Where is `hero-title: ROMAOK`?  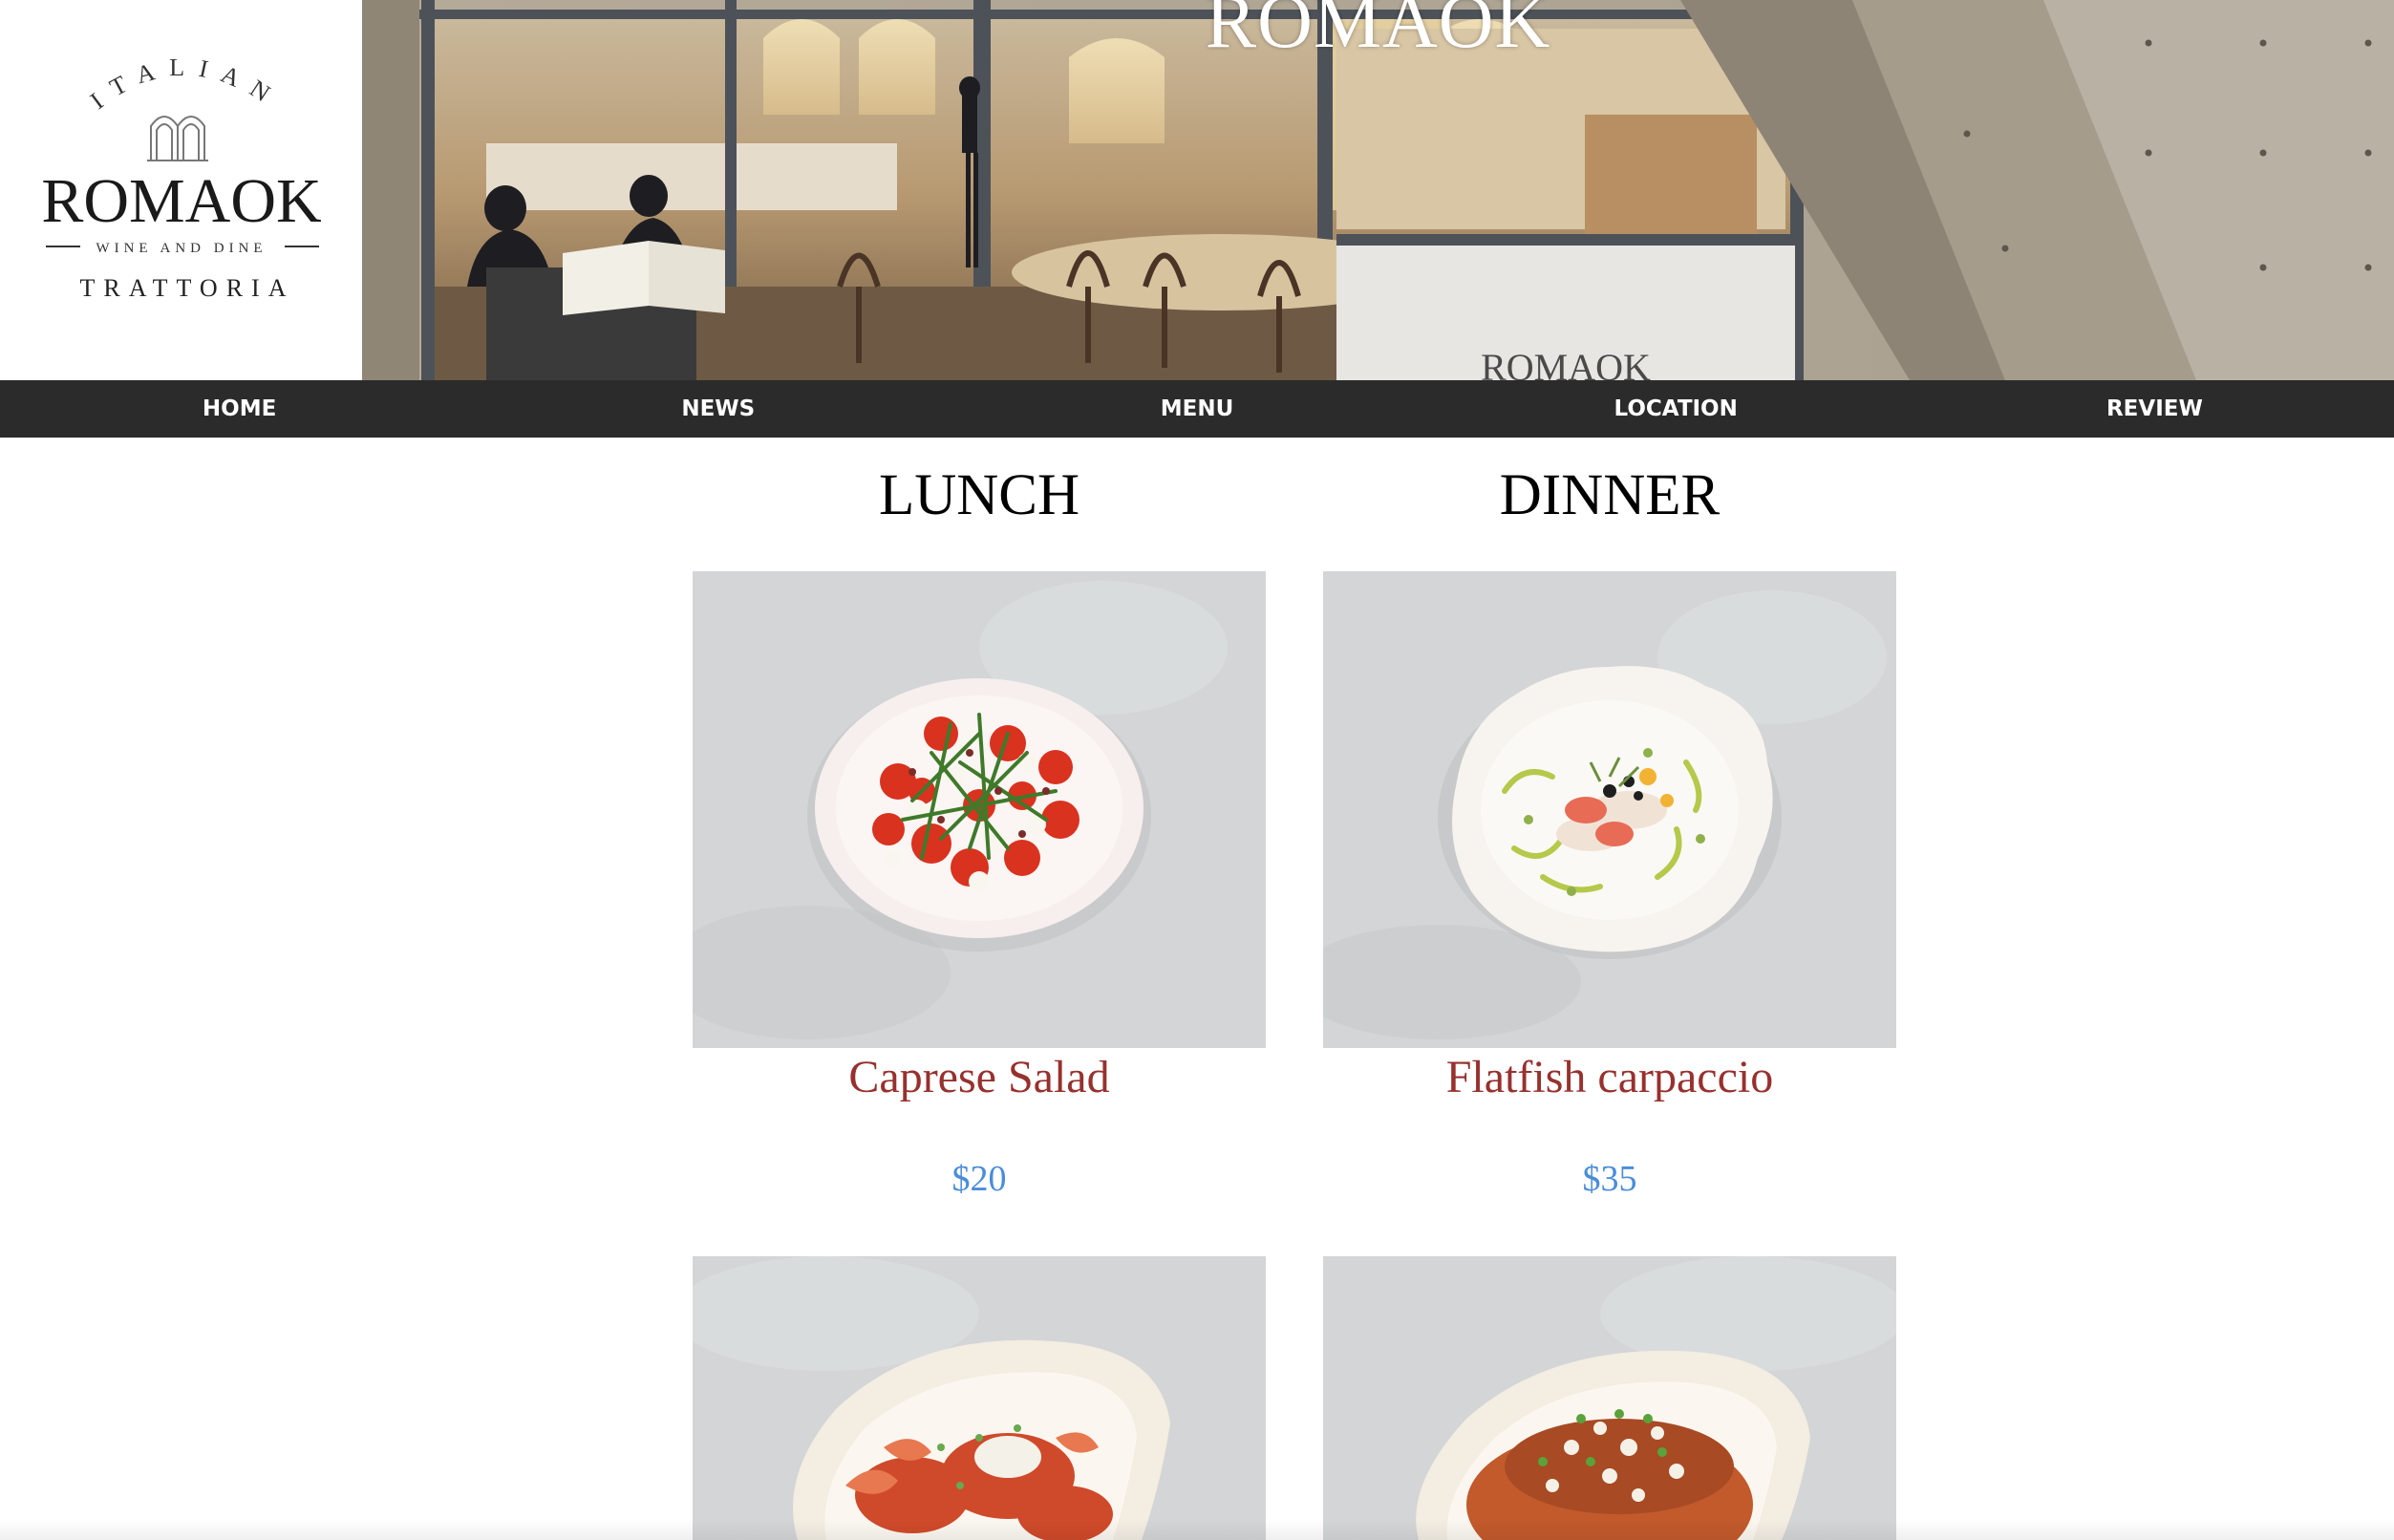 hero-title: ROMAOK is located at coordinates (1378, 32).